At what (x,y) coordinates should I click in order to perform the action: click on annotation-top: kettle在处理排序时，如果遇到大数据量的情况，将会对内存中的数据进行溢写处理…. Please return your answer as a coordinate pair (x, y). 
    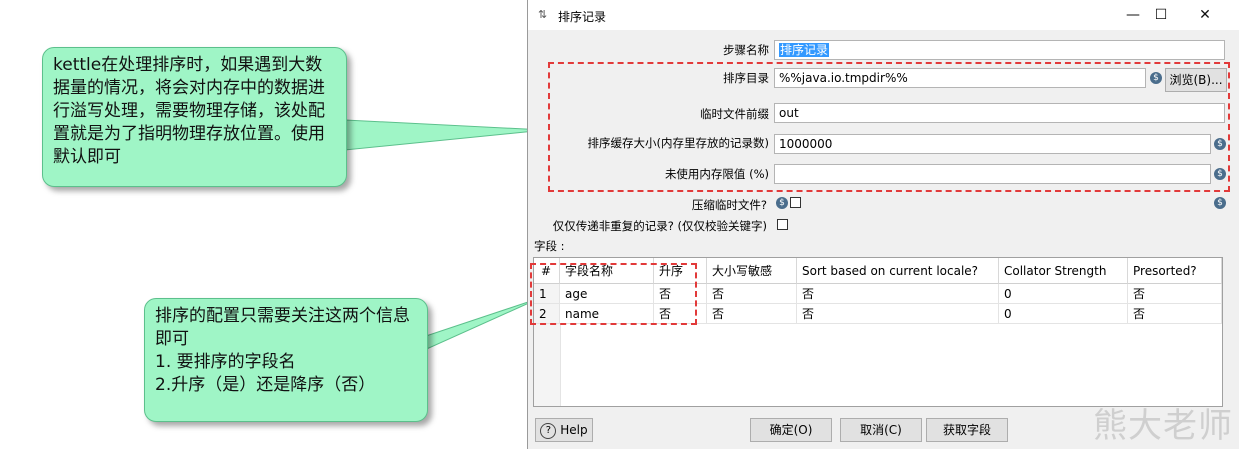
    Looking at the image, I should click on (194, 117).